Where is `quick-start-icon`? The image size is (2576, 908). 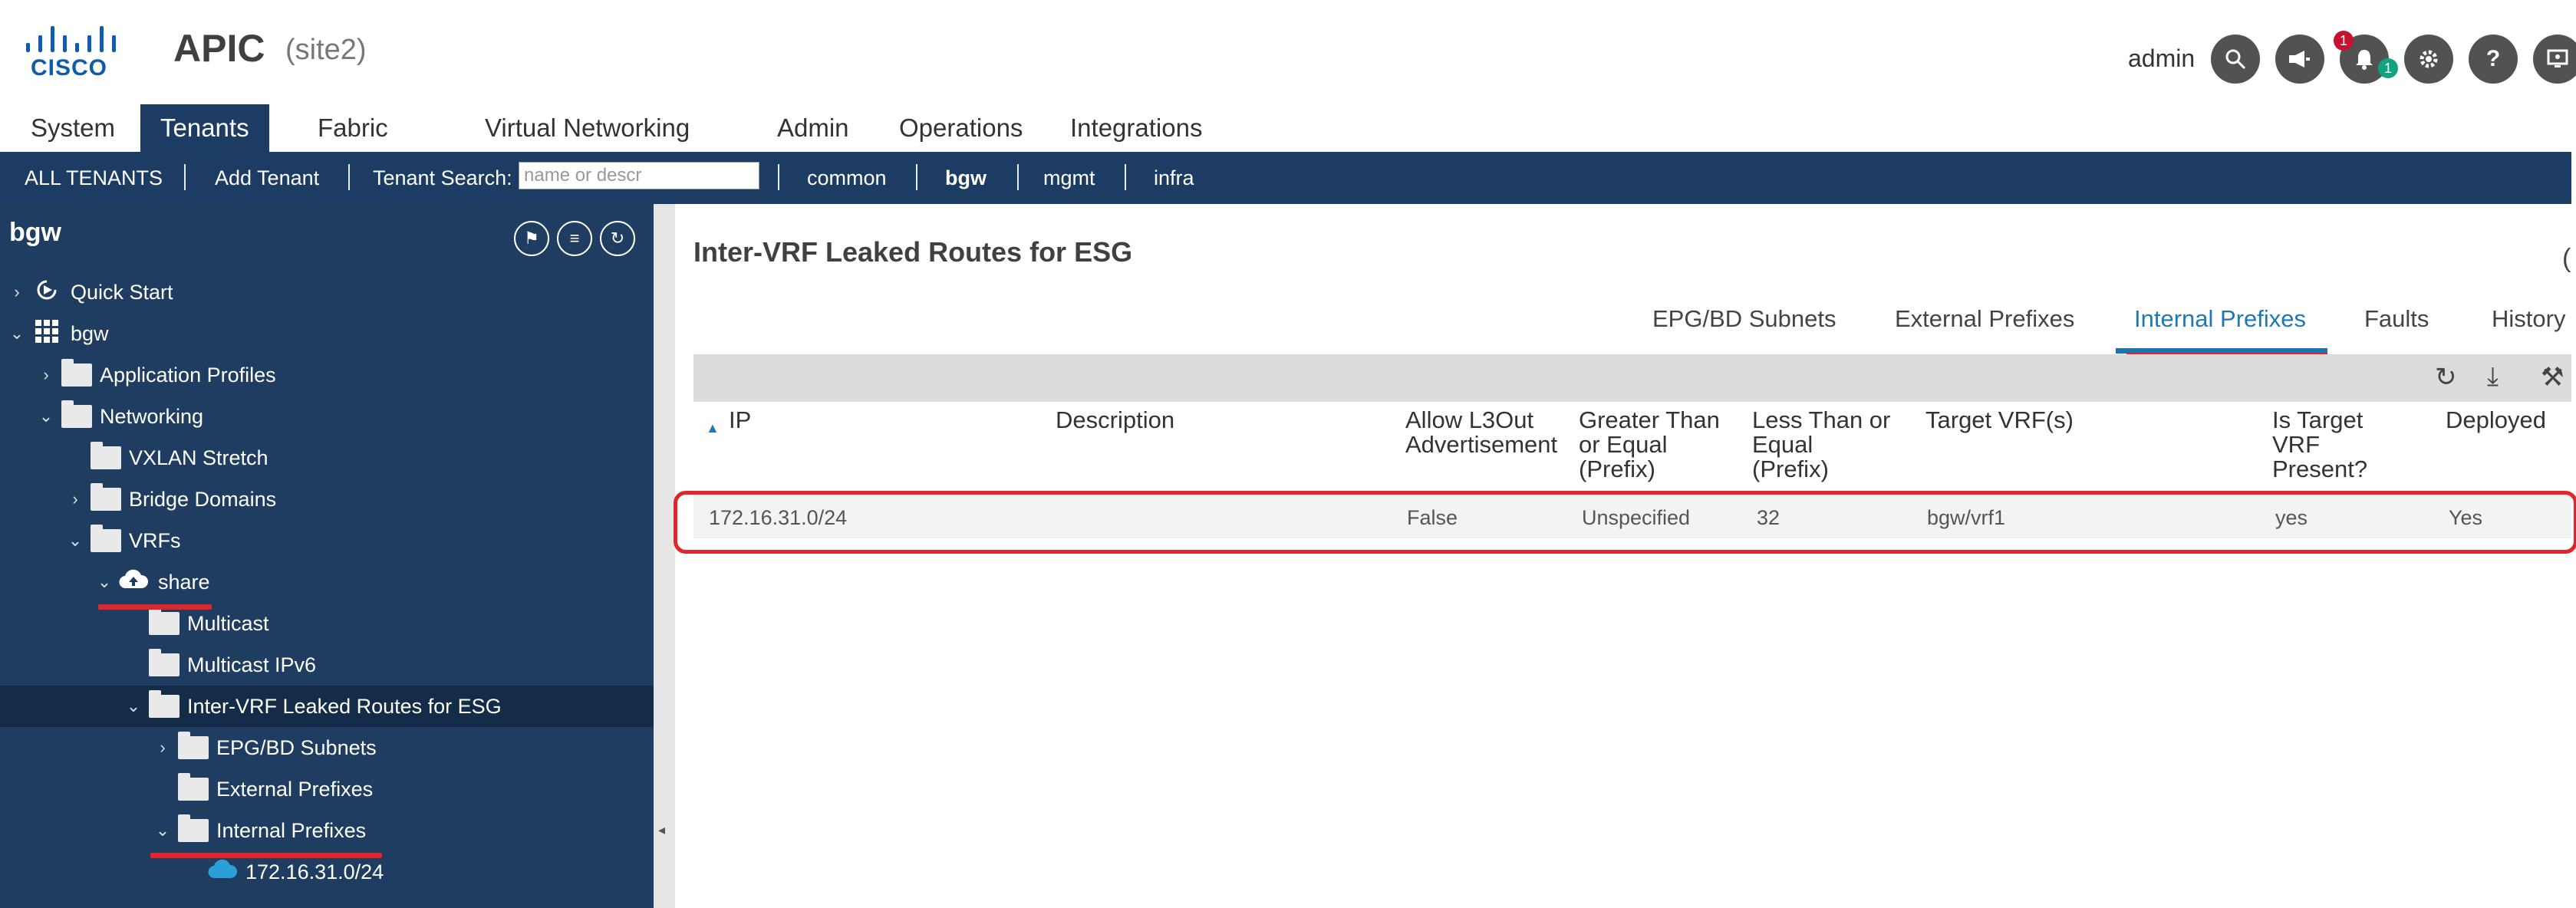 quick-start-icon is located at coordinates (46, 292).